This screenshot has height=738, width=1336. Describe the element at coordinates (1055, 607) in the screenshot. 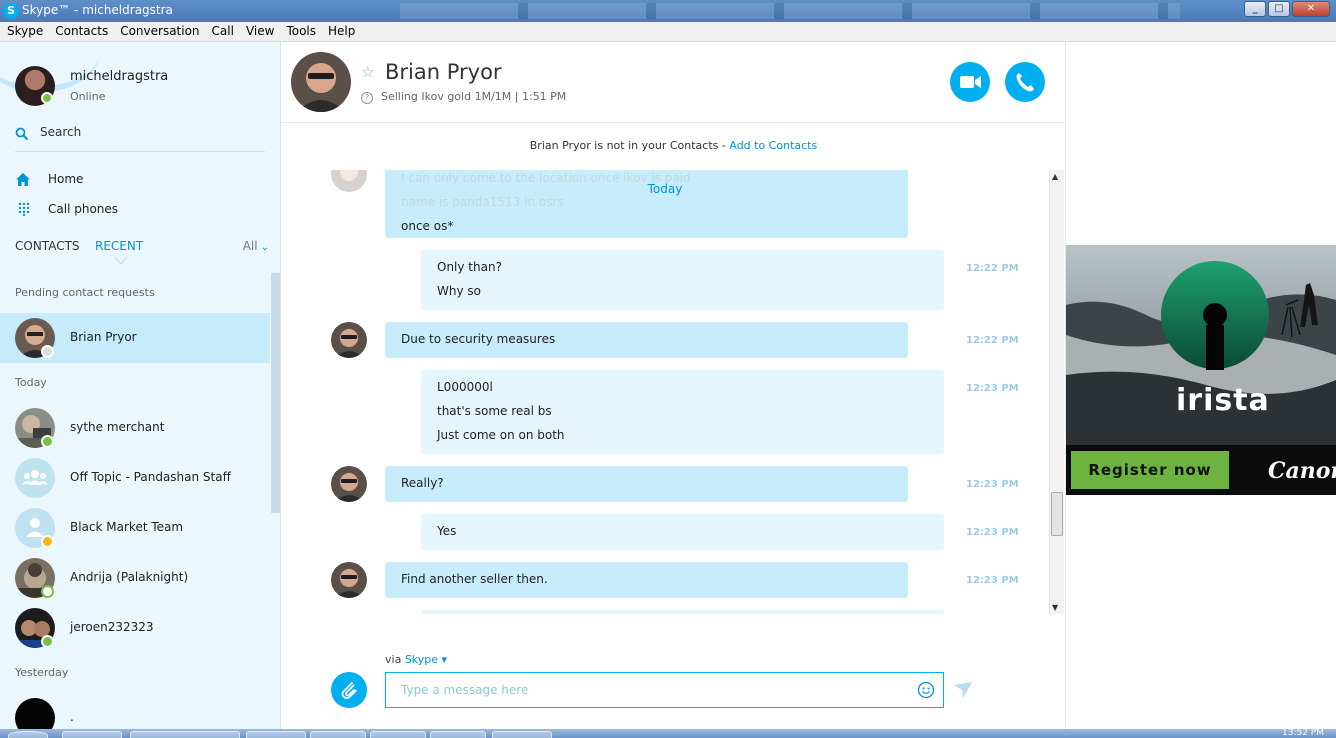

I see `scroll-down-icon: ▼` at that location.